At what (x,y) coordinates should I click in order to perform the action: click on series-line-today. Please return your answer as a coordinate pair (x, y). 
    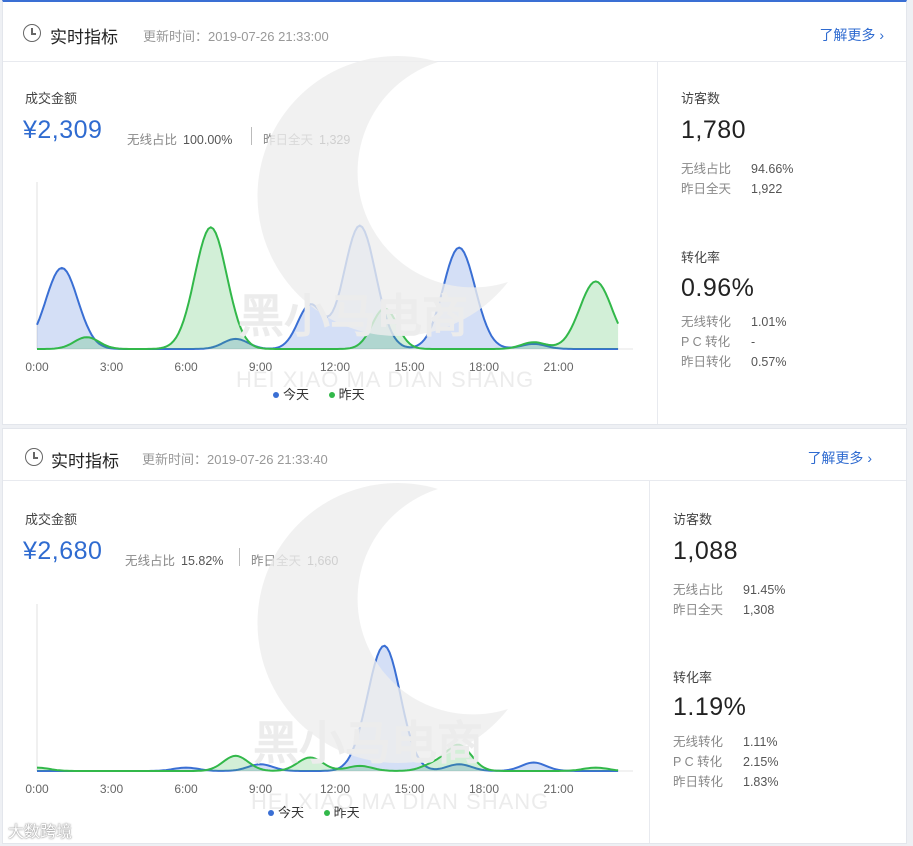
    Looking at the image, I should click on (328, 708).